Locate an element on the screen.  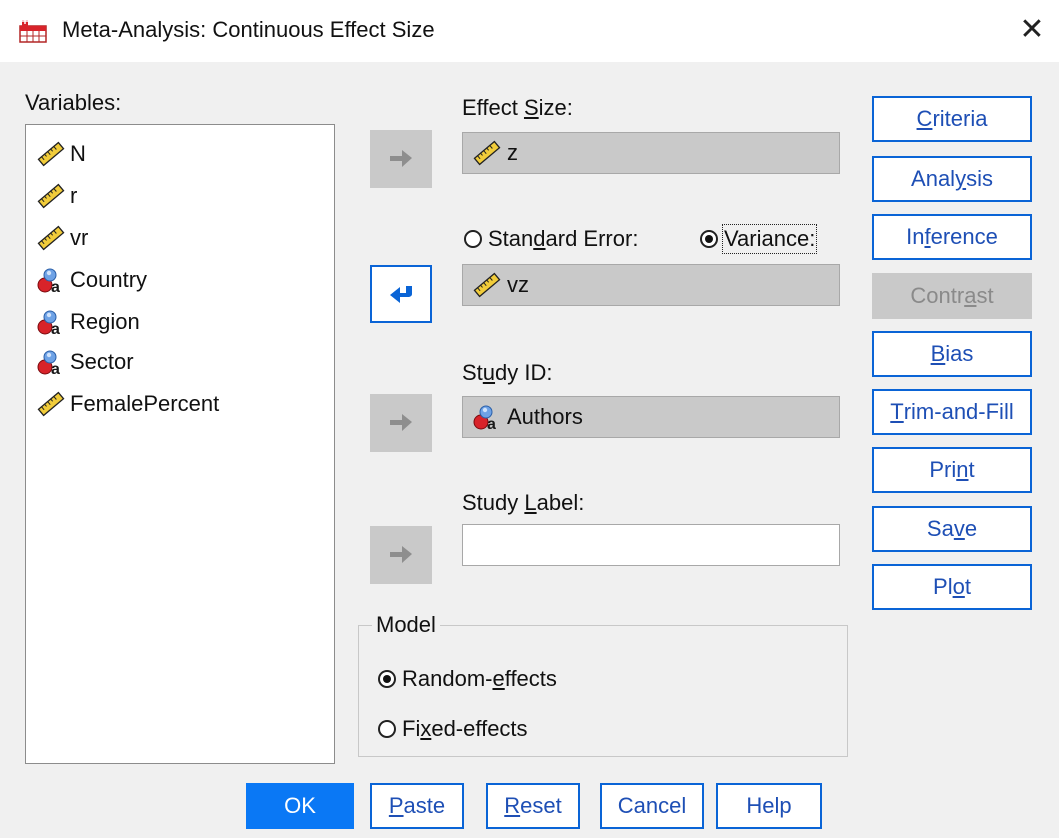
variable-name: vr is located at coordinates (79, 237).